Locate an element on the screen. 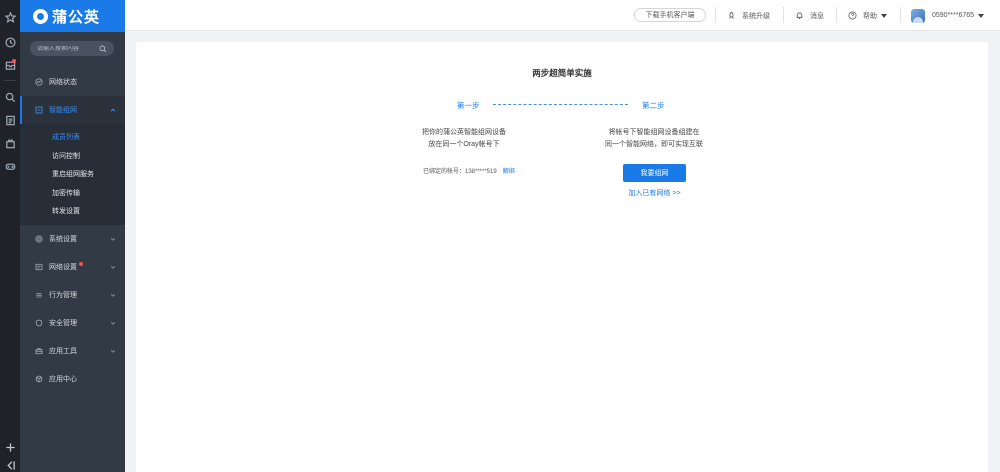 The width and height of the screenshot is (1000, 472). sidebar-item-system-settings: 系统设置 is located at coordinates (72, 239).